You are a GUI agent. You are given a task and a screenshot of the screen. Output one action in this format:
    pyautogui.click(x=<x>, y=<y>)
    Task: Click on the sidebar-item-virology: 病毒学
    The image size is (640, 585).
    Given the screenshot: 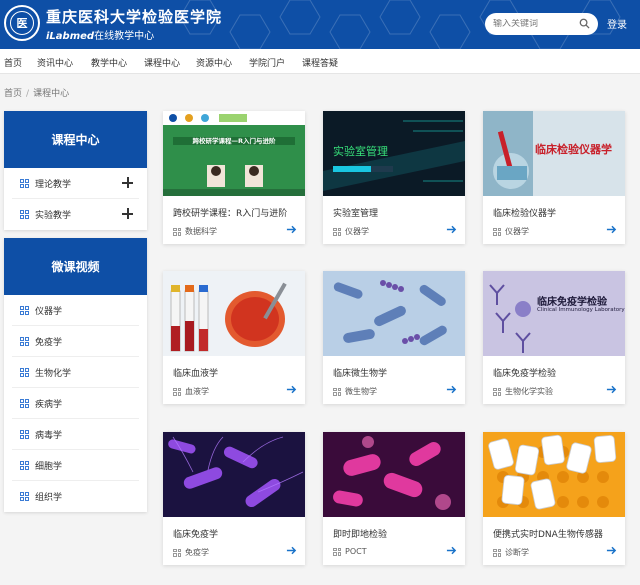 What is the action you would take?
    pyautogui.click(x=75, y=434)
    